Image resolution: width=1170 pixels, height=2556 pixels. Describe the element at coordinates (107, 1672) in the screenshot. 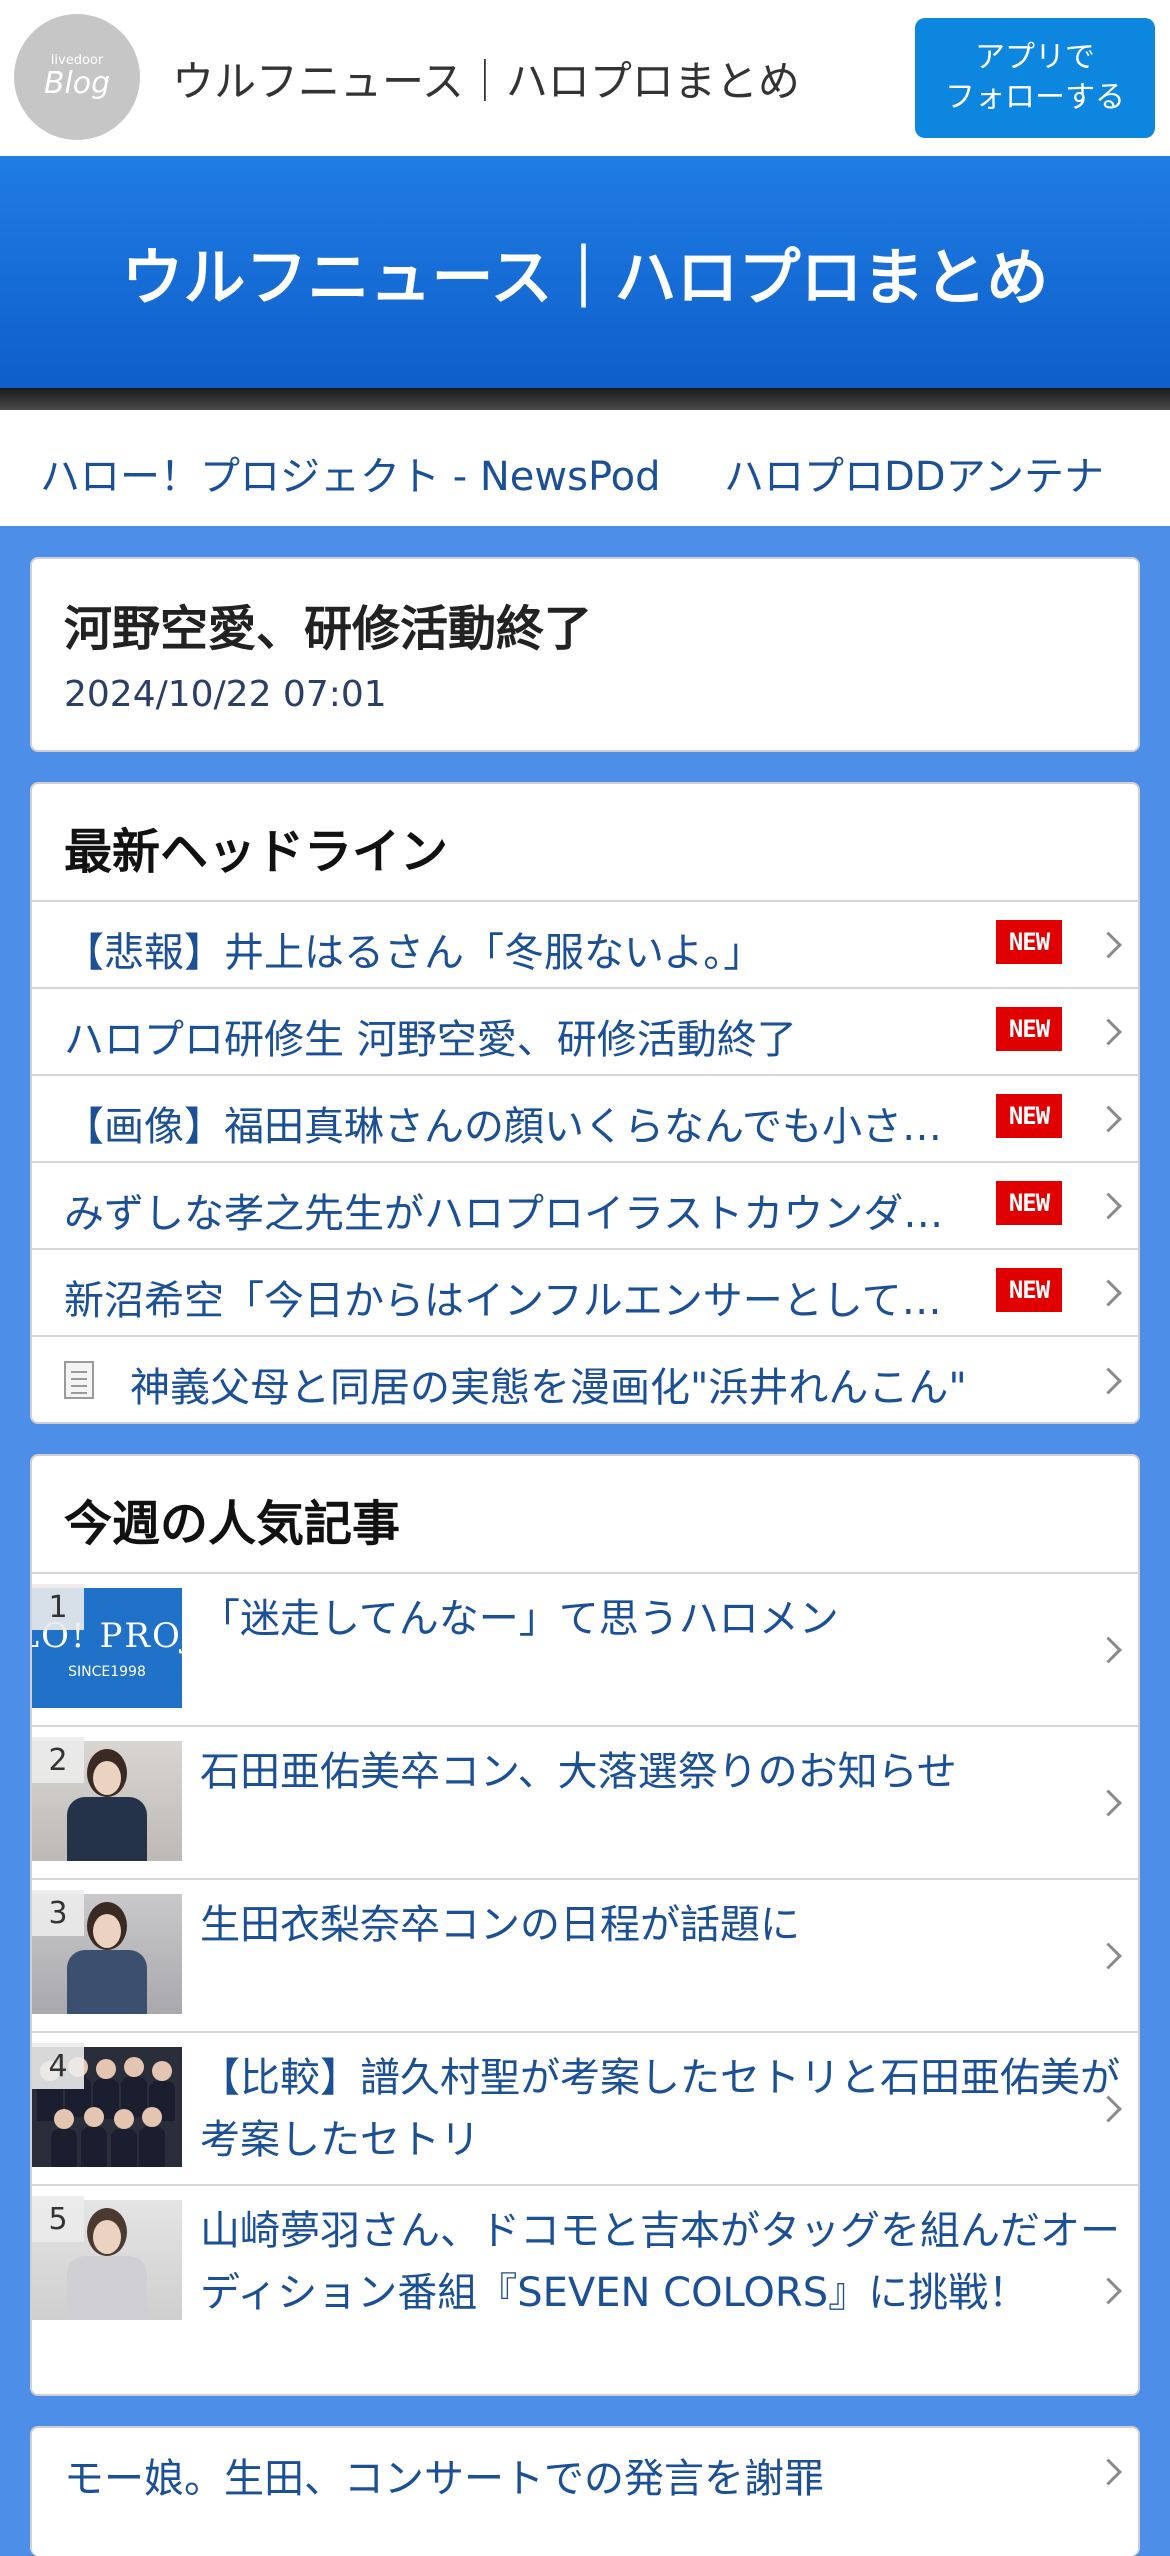

I see `thumbnail-subtext: SINCE1998` at that location.